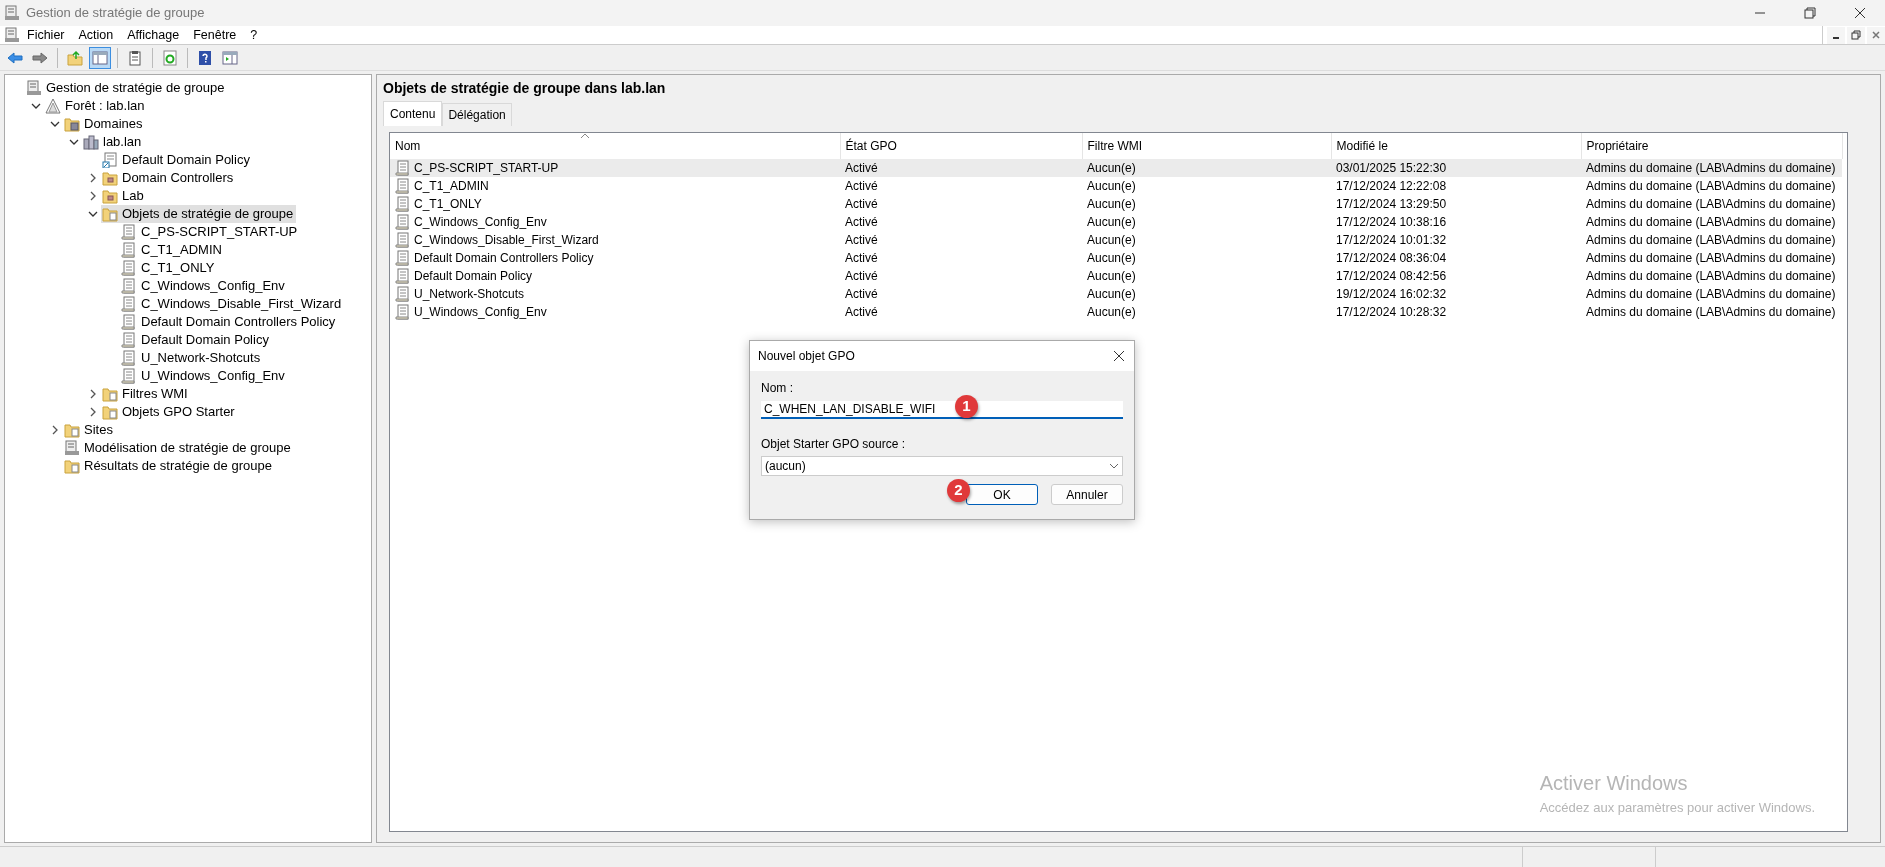  Describe the element at coordinates (169, 412) in the screenshot. I see `tree-item: Objets GPO Starter` at that location.